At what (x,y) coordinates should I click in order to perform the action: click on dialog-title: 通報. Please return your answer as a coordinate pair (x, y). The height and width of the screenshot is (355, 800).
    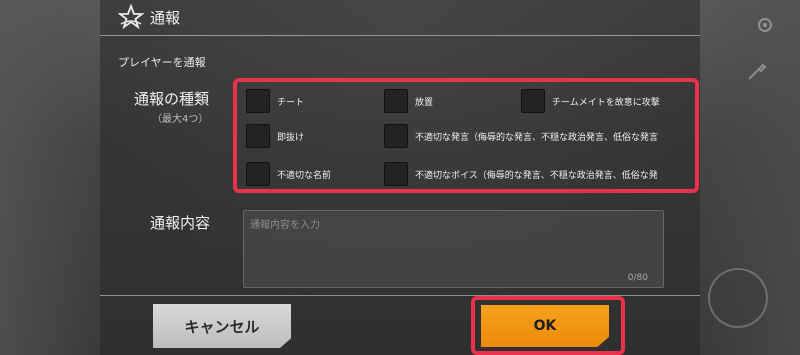
    Looking at the image, I should click on (165, 17).